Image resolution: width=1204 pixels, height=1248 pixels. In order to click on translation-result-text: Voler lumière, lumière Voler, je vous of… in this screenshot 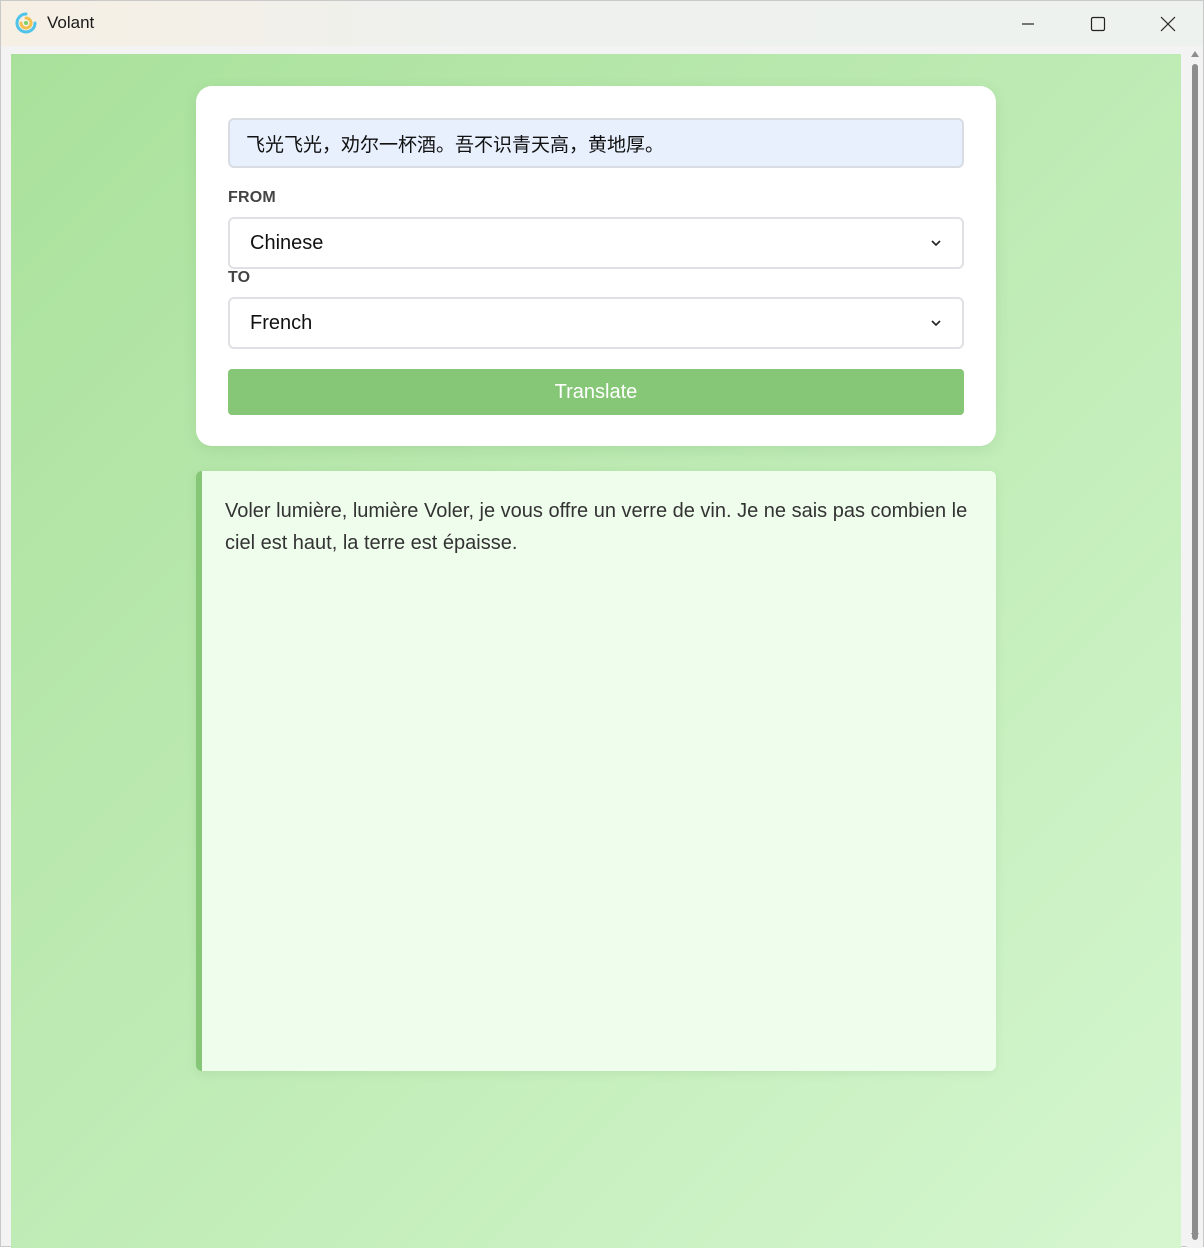, I will do `click(596, 527)`.